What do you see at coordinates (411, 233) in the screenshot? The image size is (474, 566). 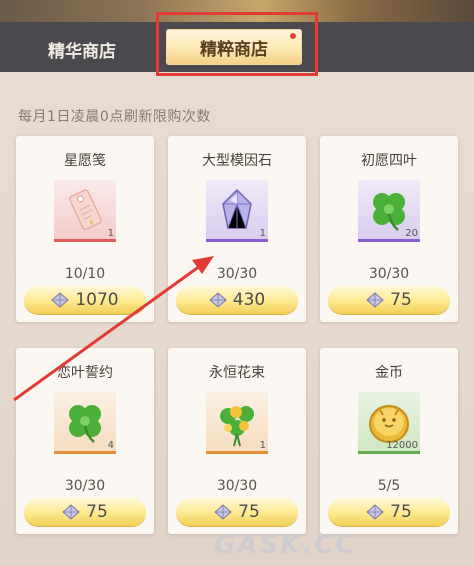 I see `item-count: 20` at bounding box center [411, 233].